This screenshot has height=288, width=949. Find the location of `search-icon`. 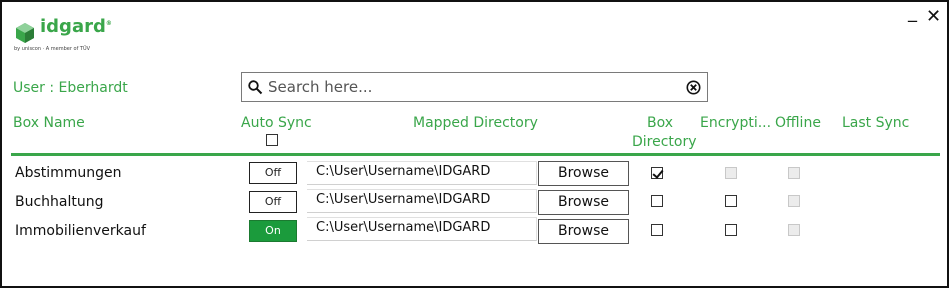

search-icon is located at coordinates (255, 87).